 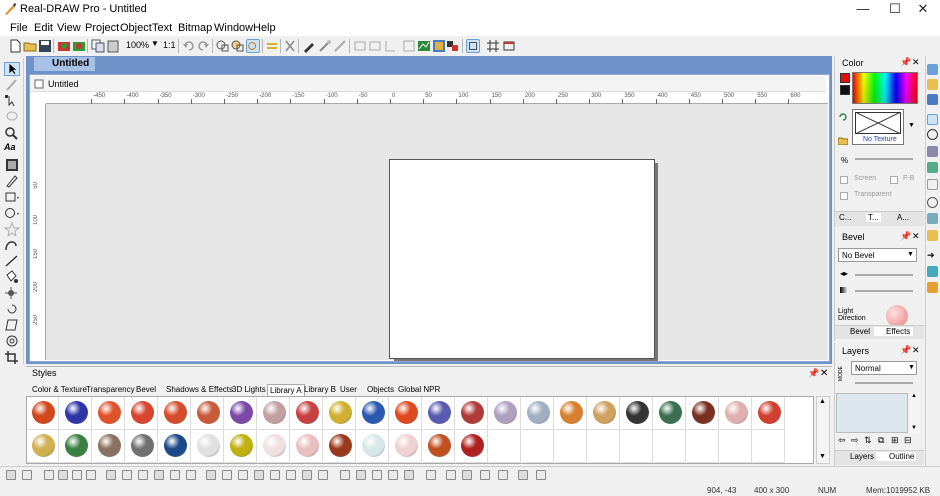 I want to click on scroll-up-icon: ▲, so click(x=822, y=401).